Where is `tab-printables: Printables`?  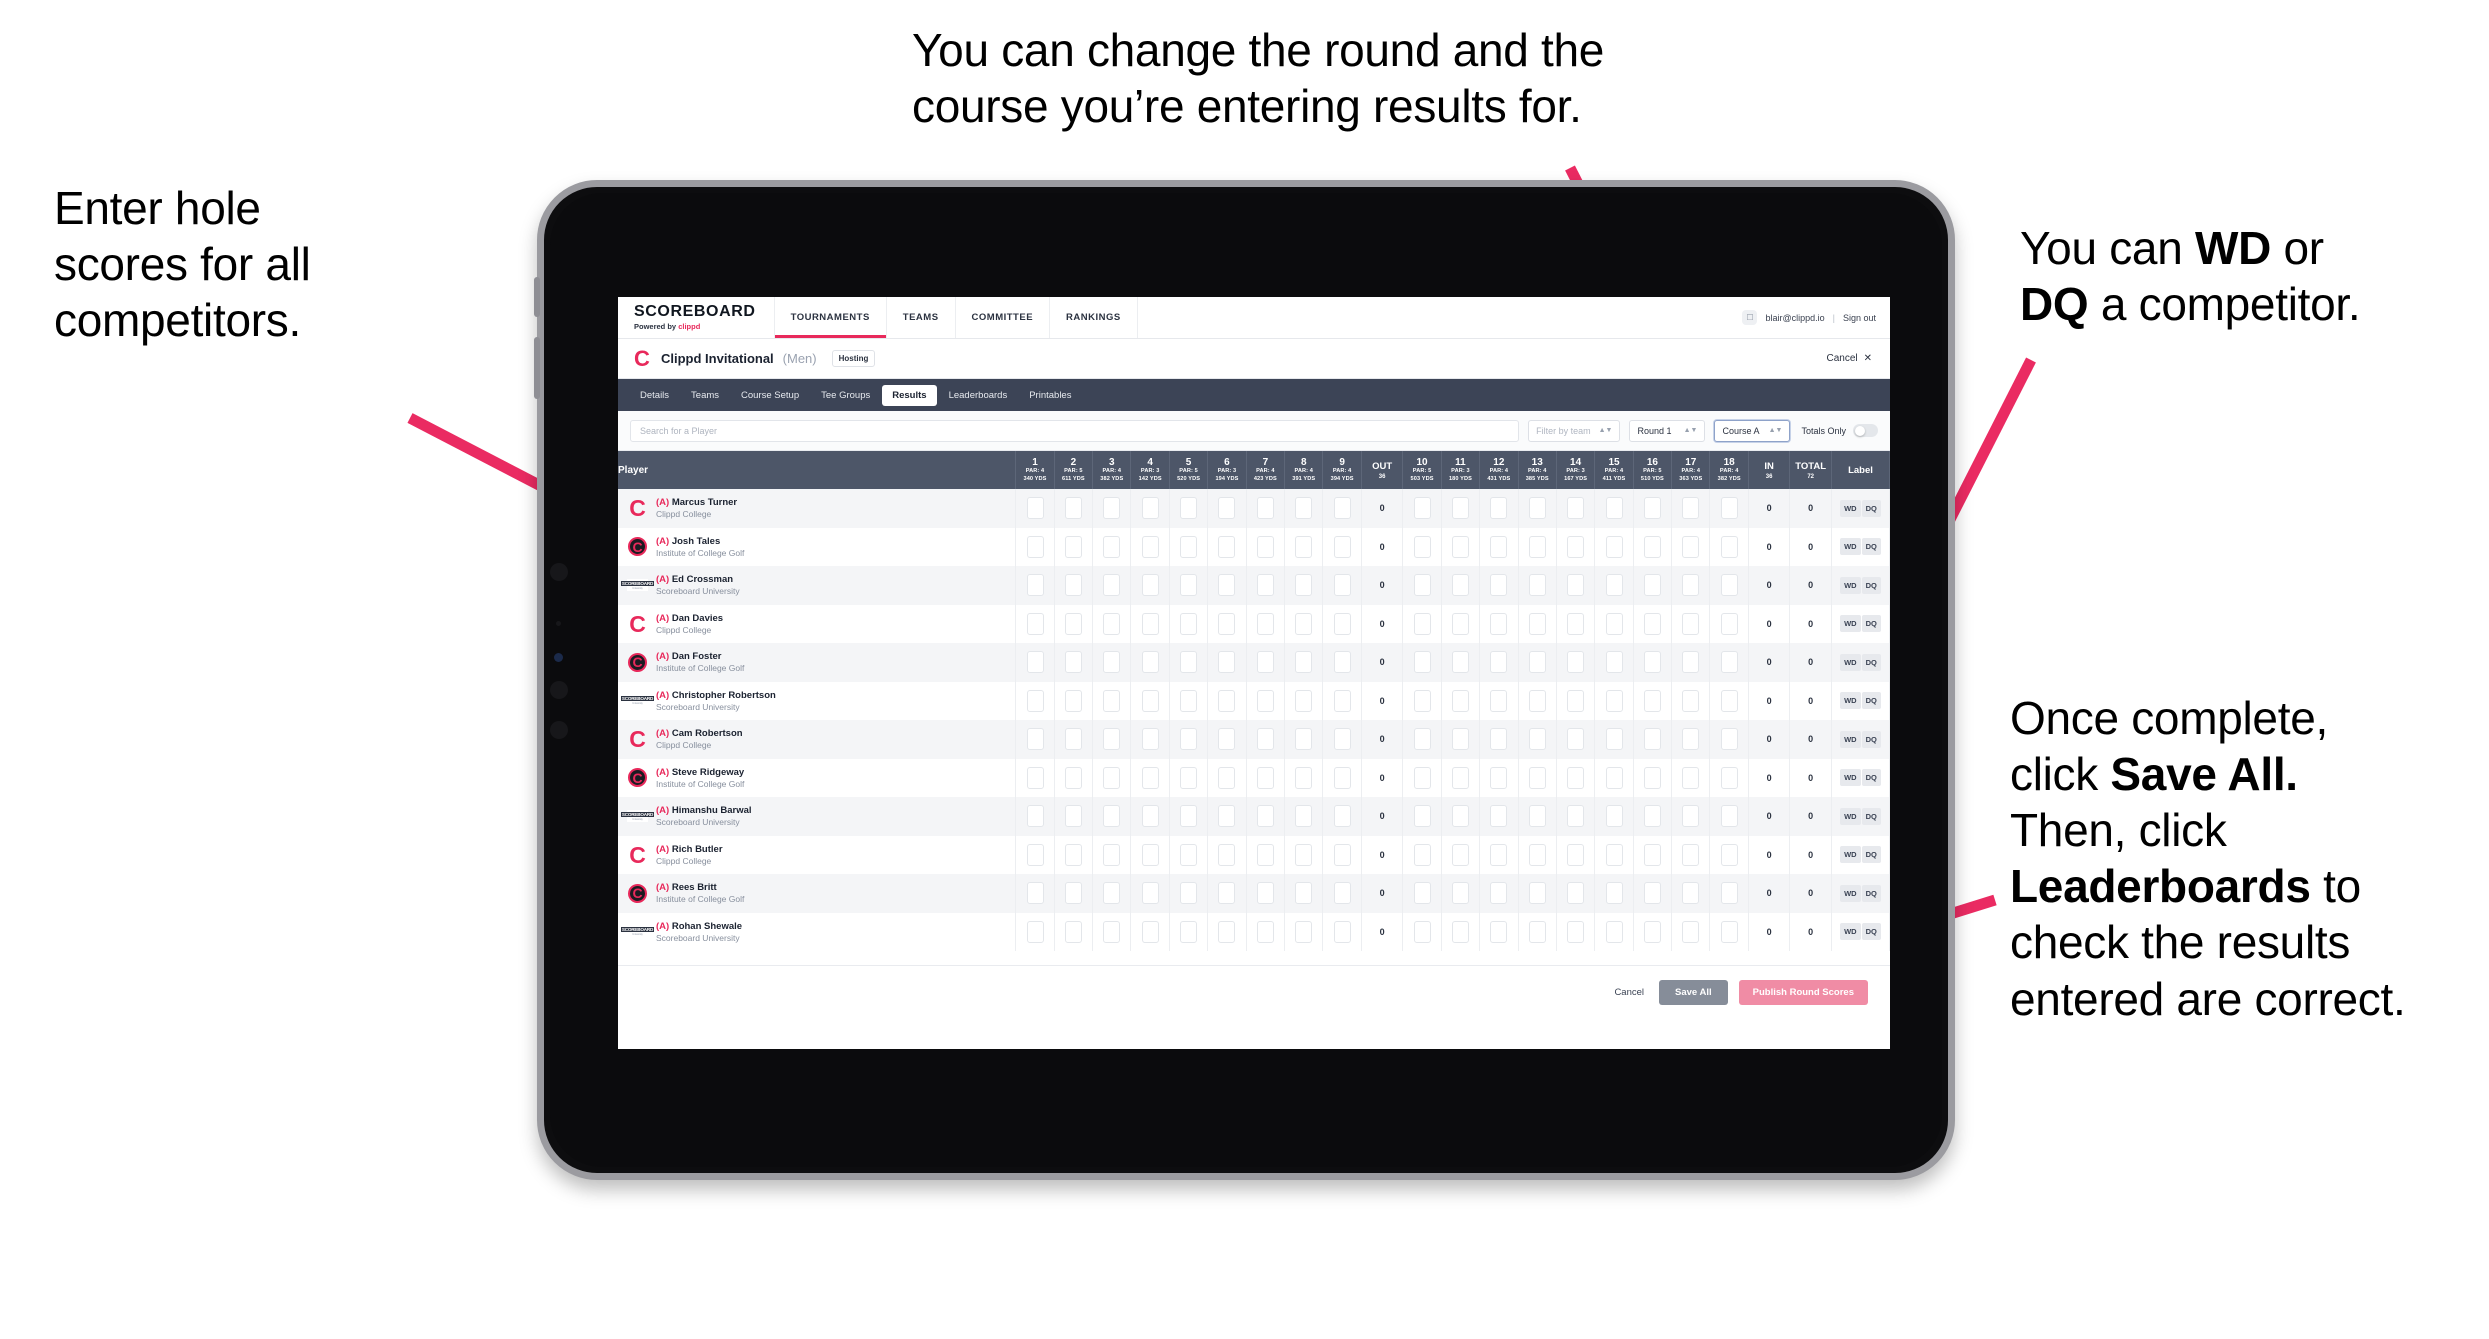 tab-printables: Printables is located at coordinates (1050, 395).